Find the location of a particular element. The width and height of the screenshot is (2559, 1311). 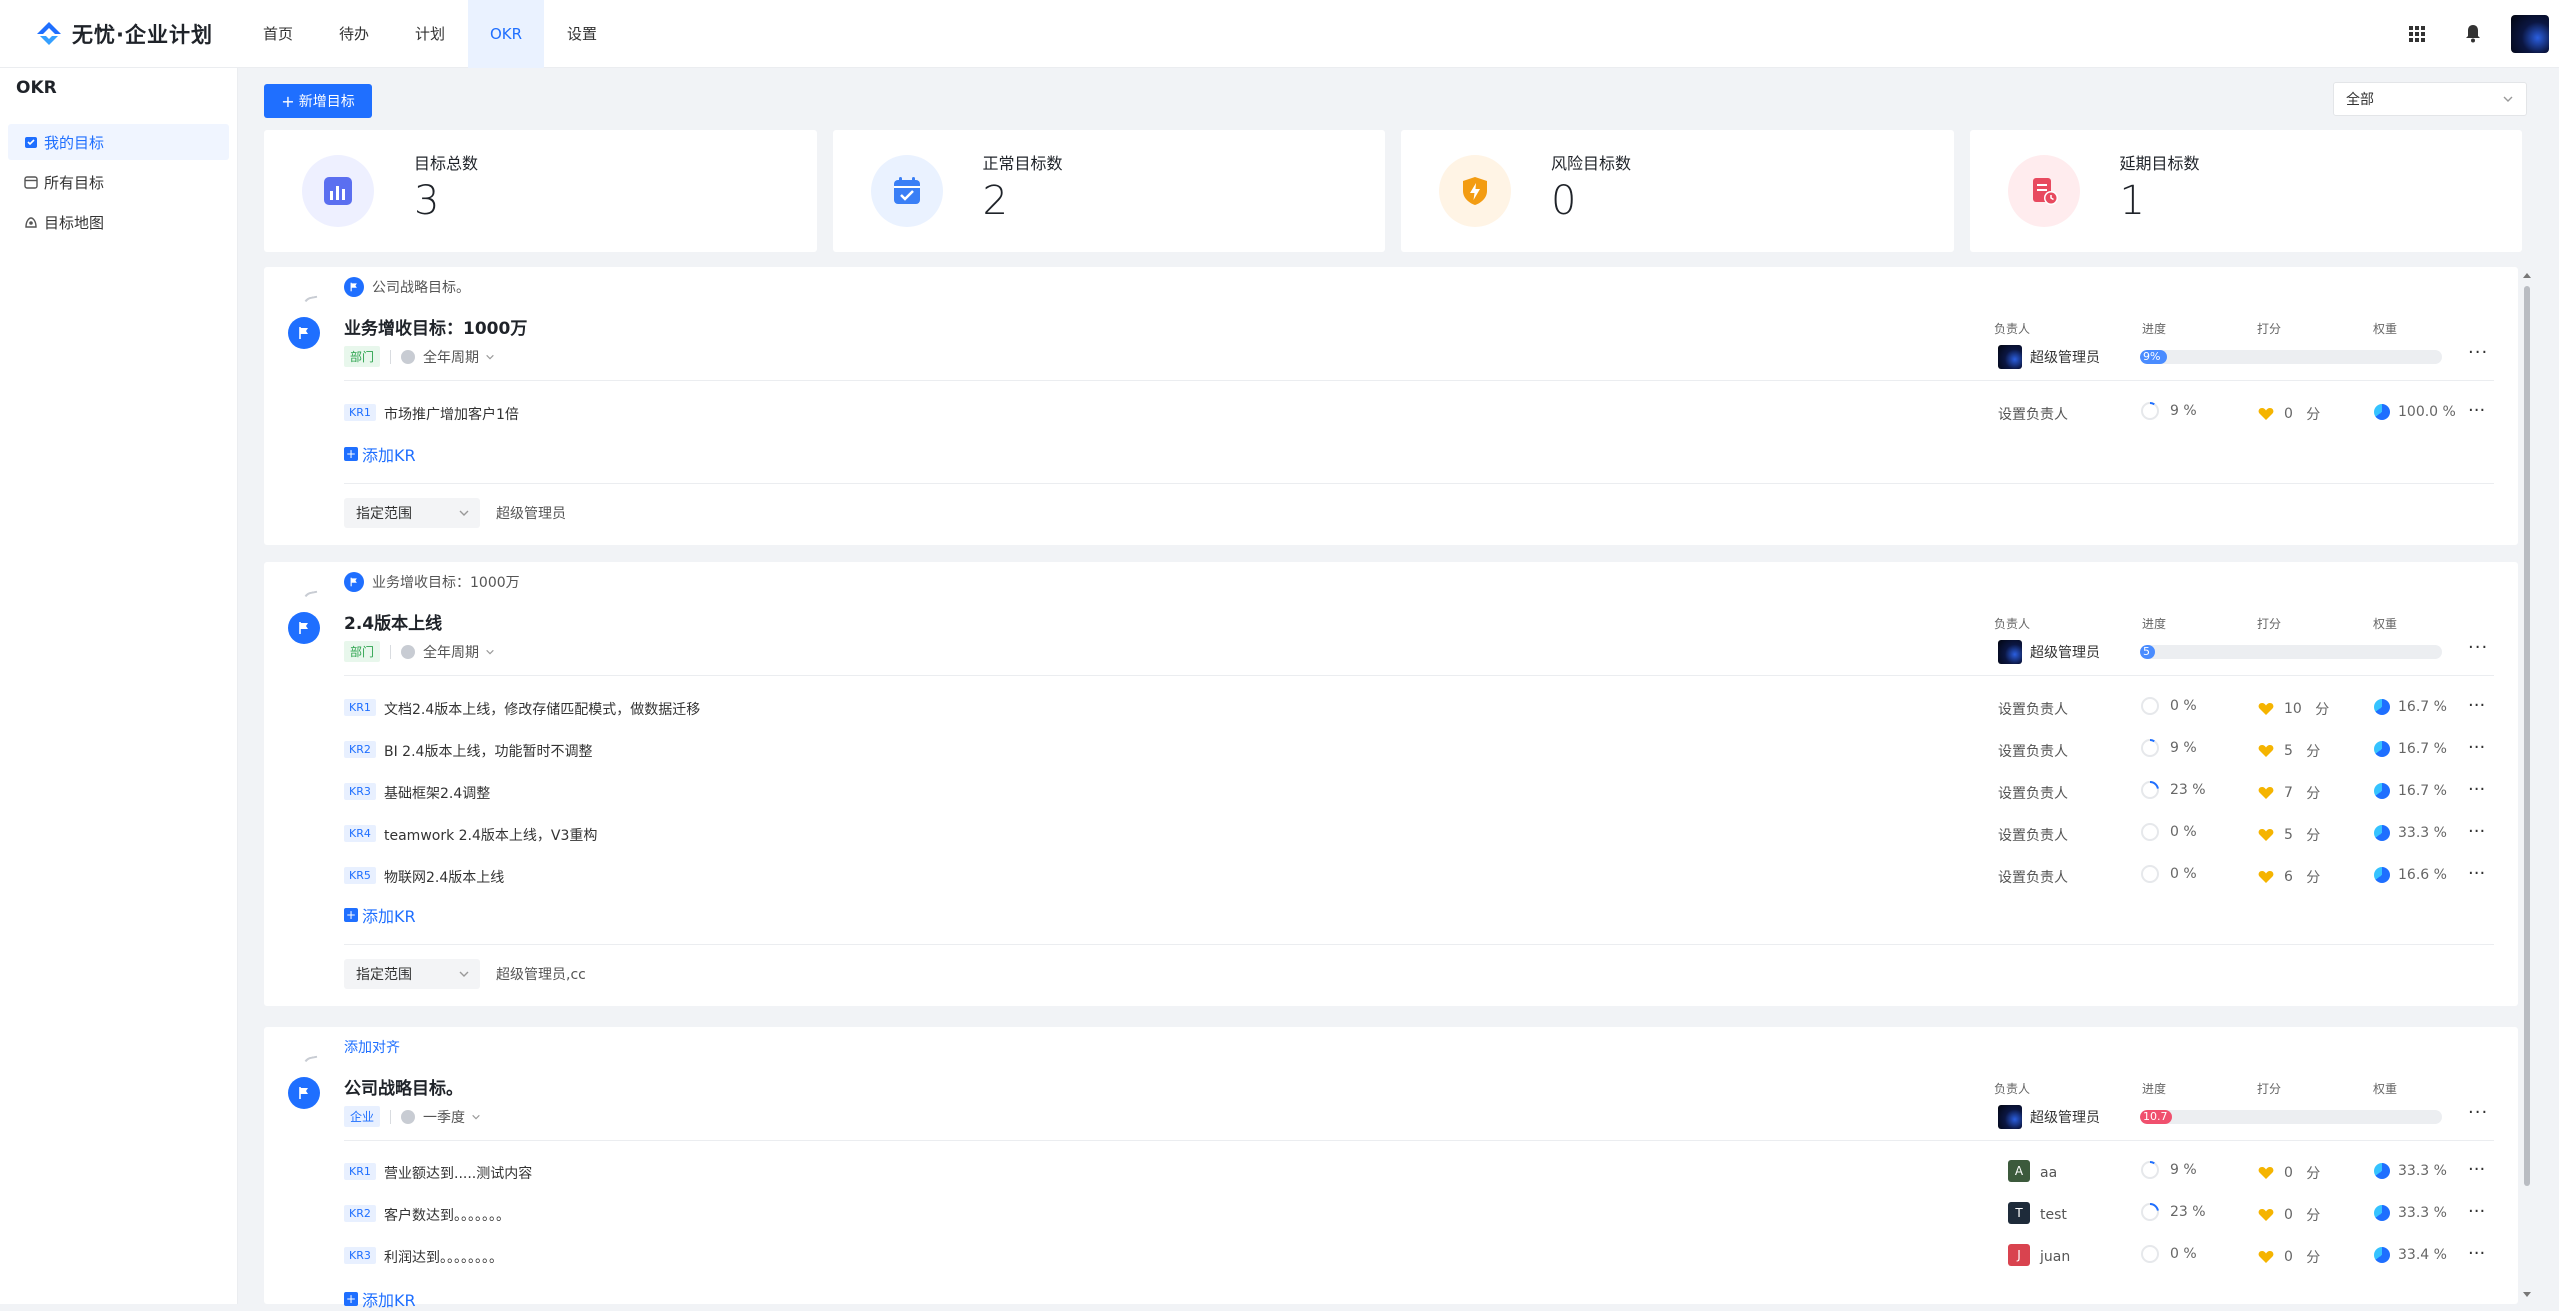

owner-initial-avatar: T is located at coordinates (2019, 1213).